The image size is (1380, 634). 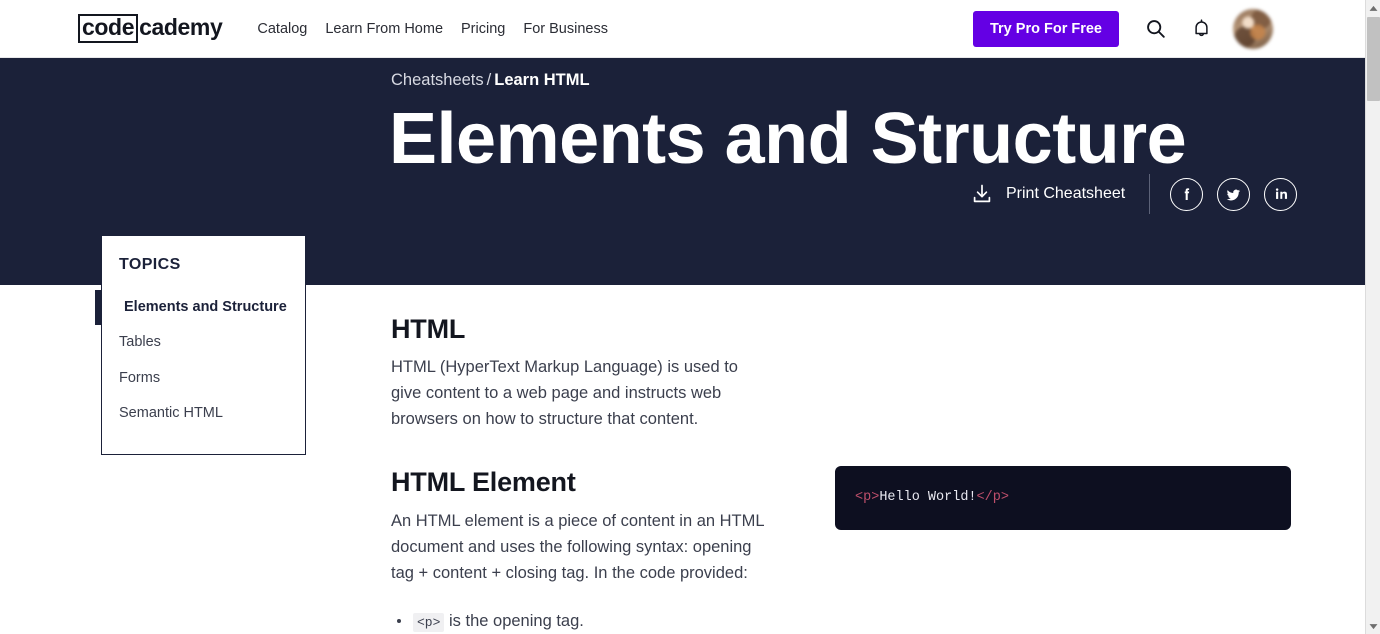 I want to click on nav-right-controls: Try Pro For Free, so click(x=1122, y=28).